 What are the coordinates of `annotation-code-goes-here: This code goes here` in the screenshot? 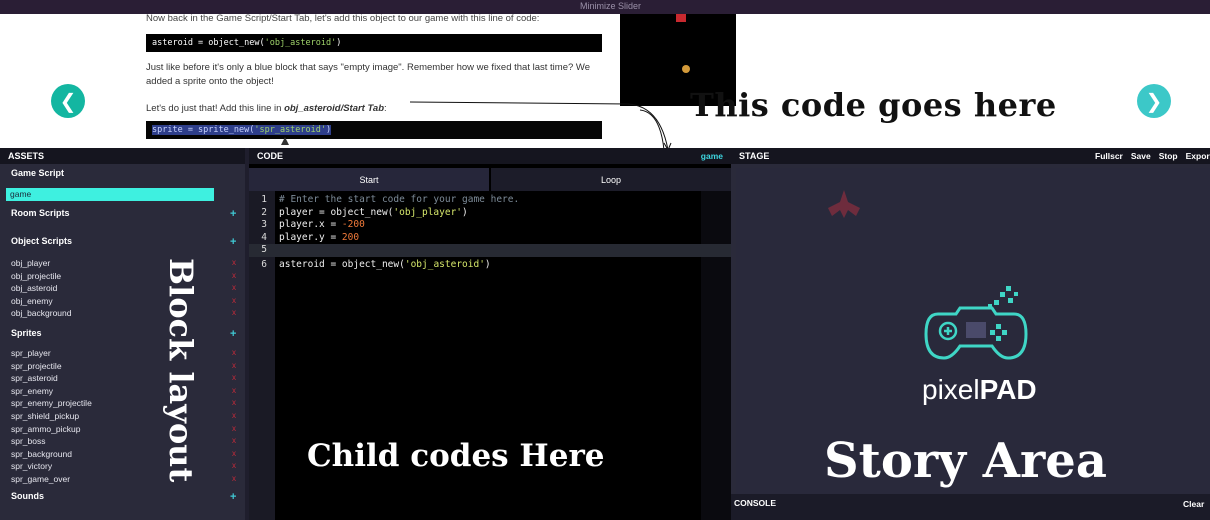 It's located at (873, 105).